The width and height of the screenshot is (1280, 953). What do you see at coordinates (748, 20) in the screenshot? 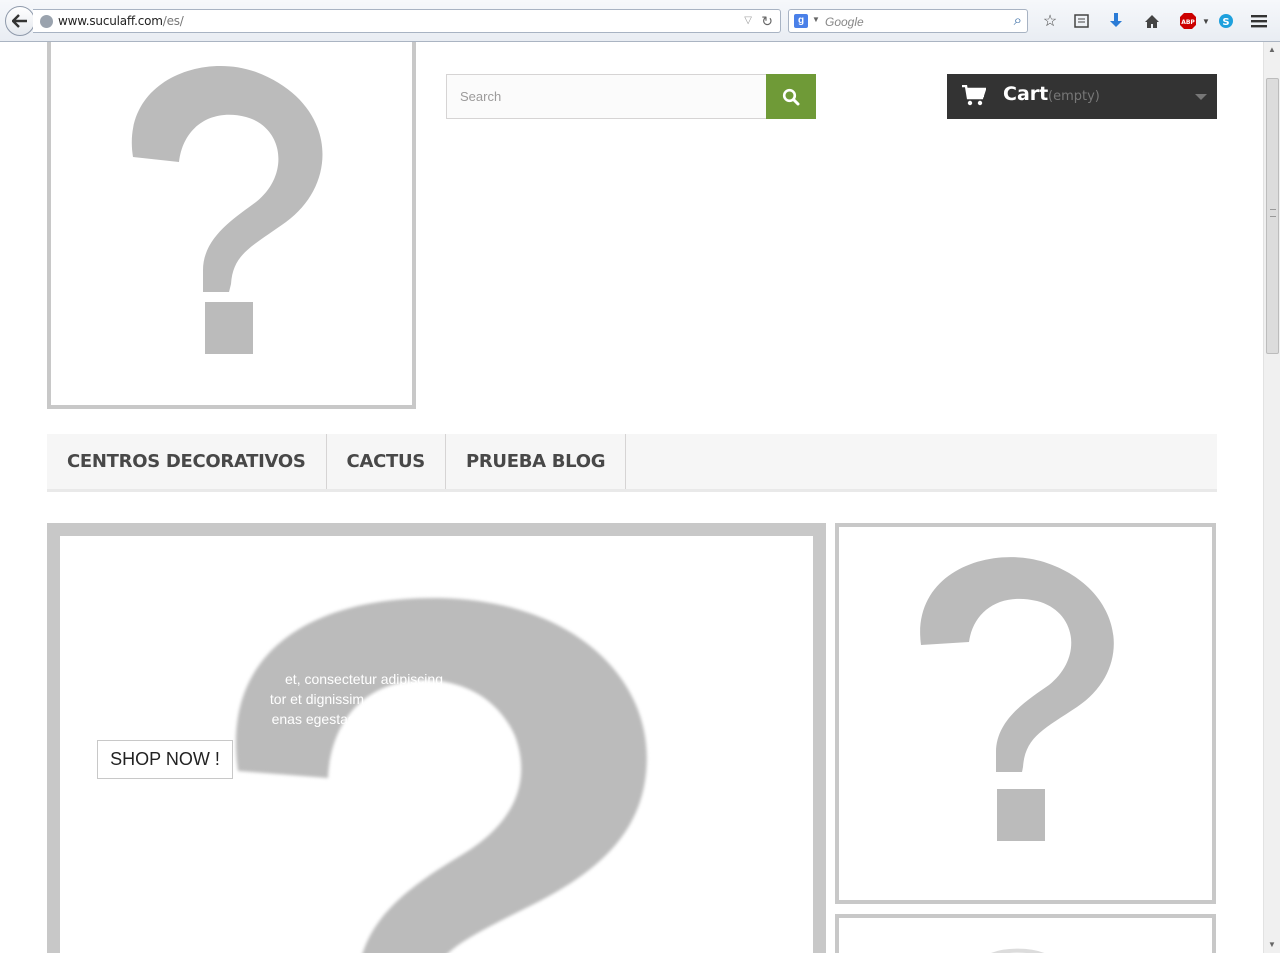
I see `url-dropdown-icon: ▽` at bounding box center [748, 20].